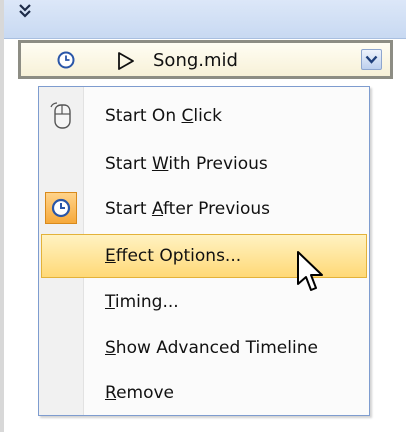 The width and height of the screenshot is (406, 432). I want to click on double-chevron-down-icon, so click(25, 12).